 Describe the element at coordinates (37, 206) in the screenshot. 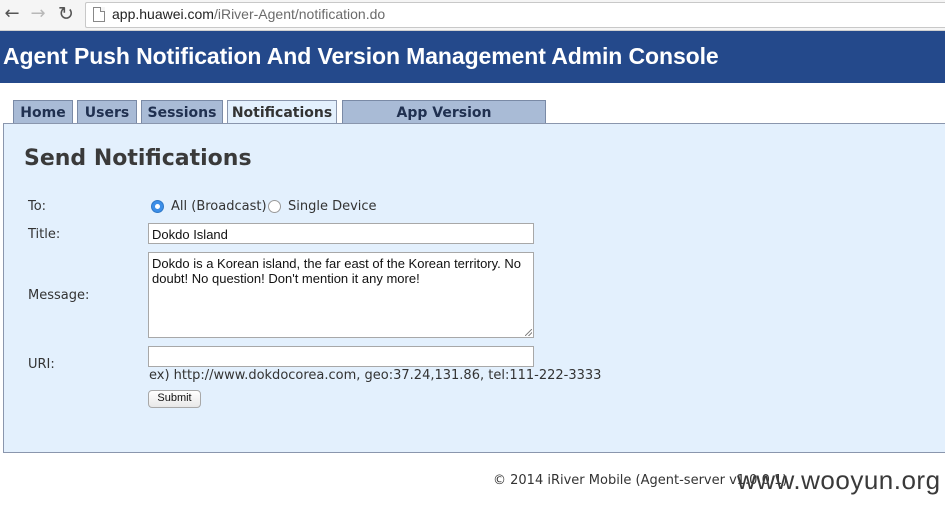

I see `to-label: To:` at that location.